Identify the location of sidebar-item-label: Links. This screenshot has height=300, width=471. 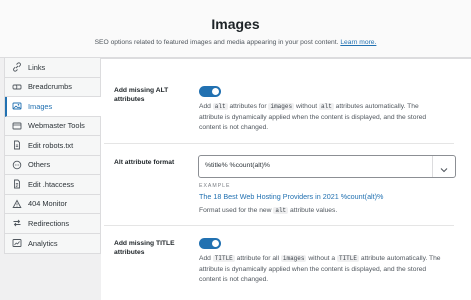
(37, 67).